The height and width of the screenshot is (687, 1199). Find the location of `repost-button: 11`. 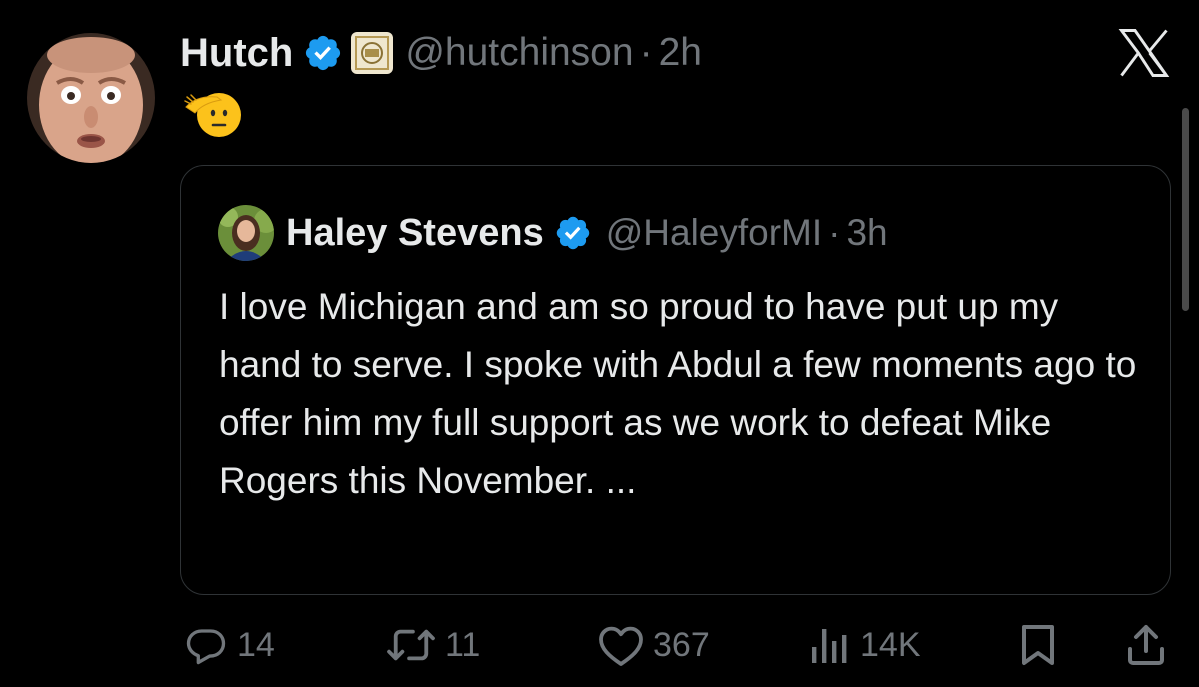

repost-button: 11 is located at coordinates (432, 645).